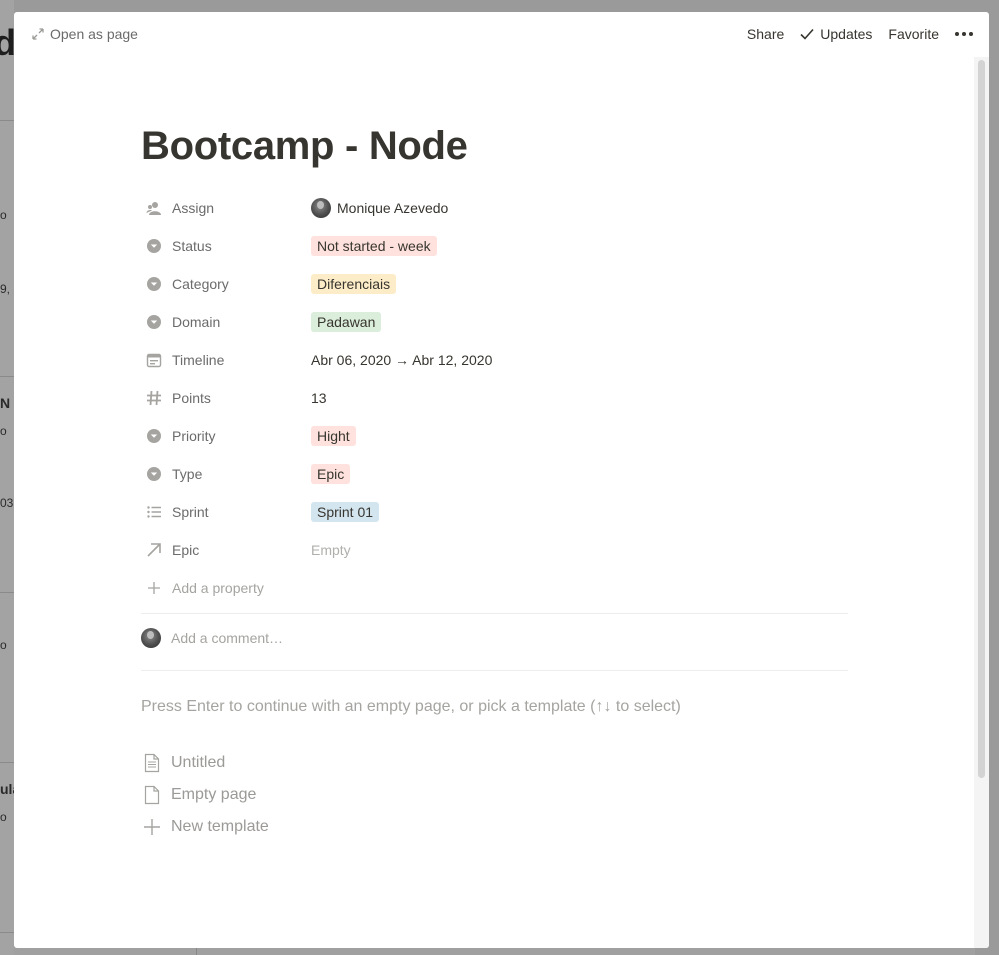 The height and width of the screenshot is (955, 999). What do you see at coordinates (152, 763) in the screenshot?
I see `page-lines-icon` at bounding box center [152, 763].